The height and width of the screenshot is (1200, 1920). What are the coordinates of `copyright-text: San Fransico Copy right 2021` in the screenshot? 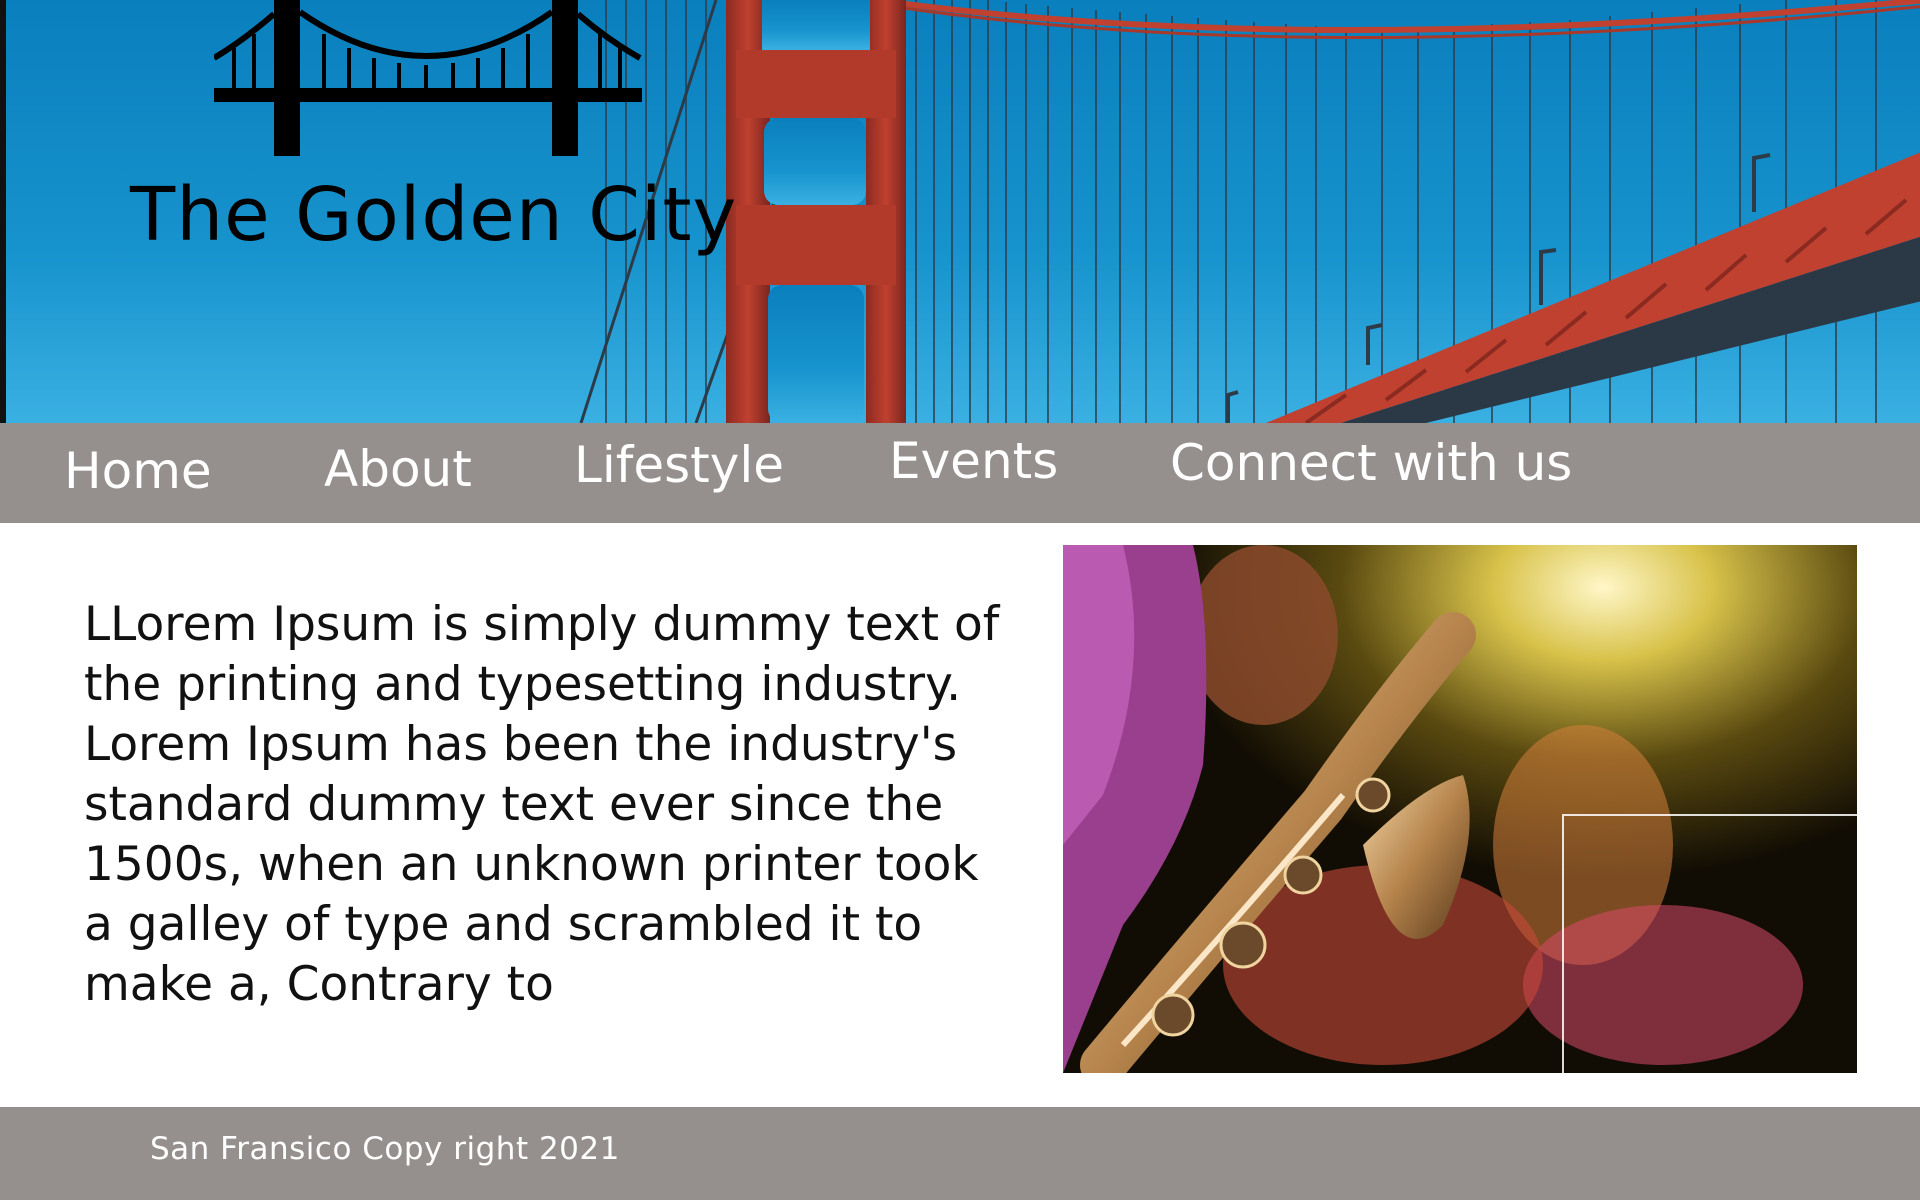 It's located at (385, 1149).